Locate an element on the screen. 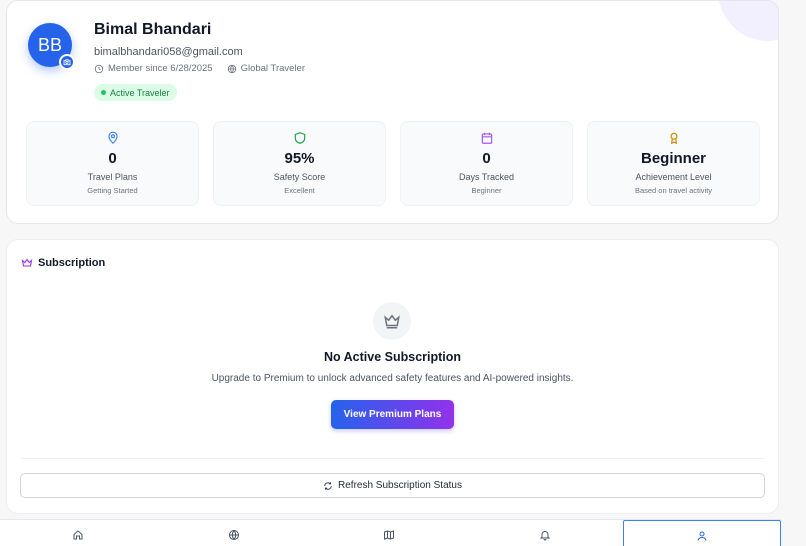 Image resolution: width=806 pixels, height=546 pixels. stat-label: Safety Score is located at coordinates (299, 177).